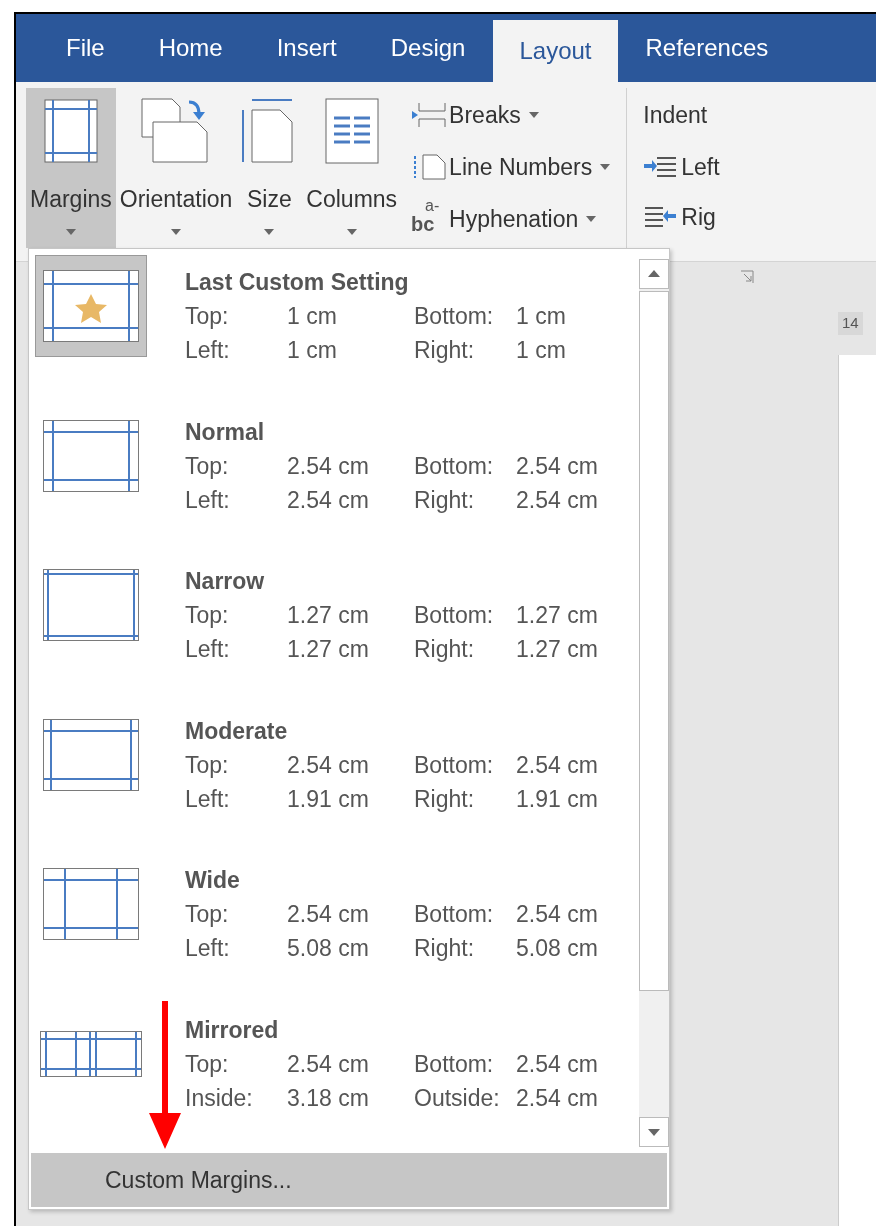 The width and height of the screenshot is (876, 1226). I want to click on columns-icon, so click(351, 131).